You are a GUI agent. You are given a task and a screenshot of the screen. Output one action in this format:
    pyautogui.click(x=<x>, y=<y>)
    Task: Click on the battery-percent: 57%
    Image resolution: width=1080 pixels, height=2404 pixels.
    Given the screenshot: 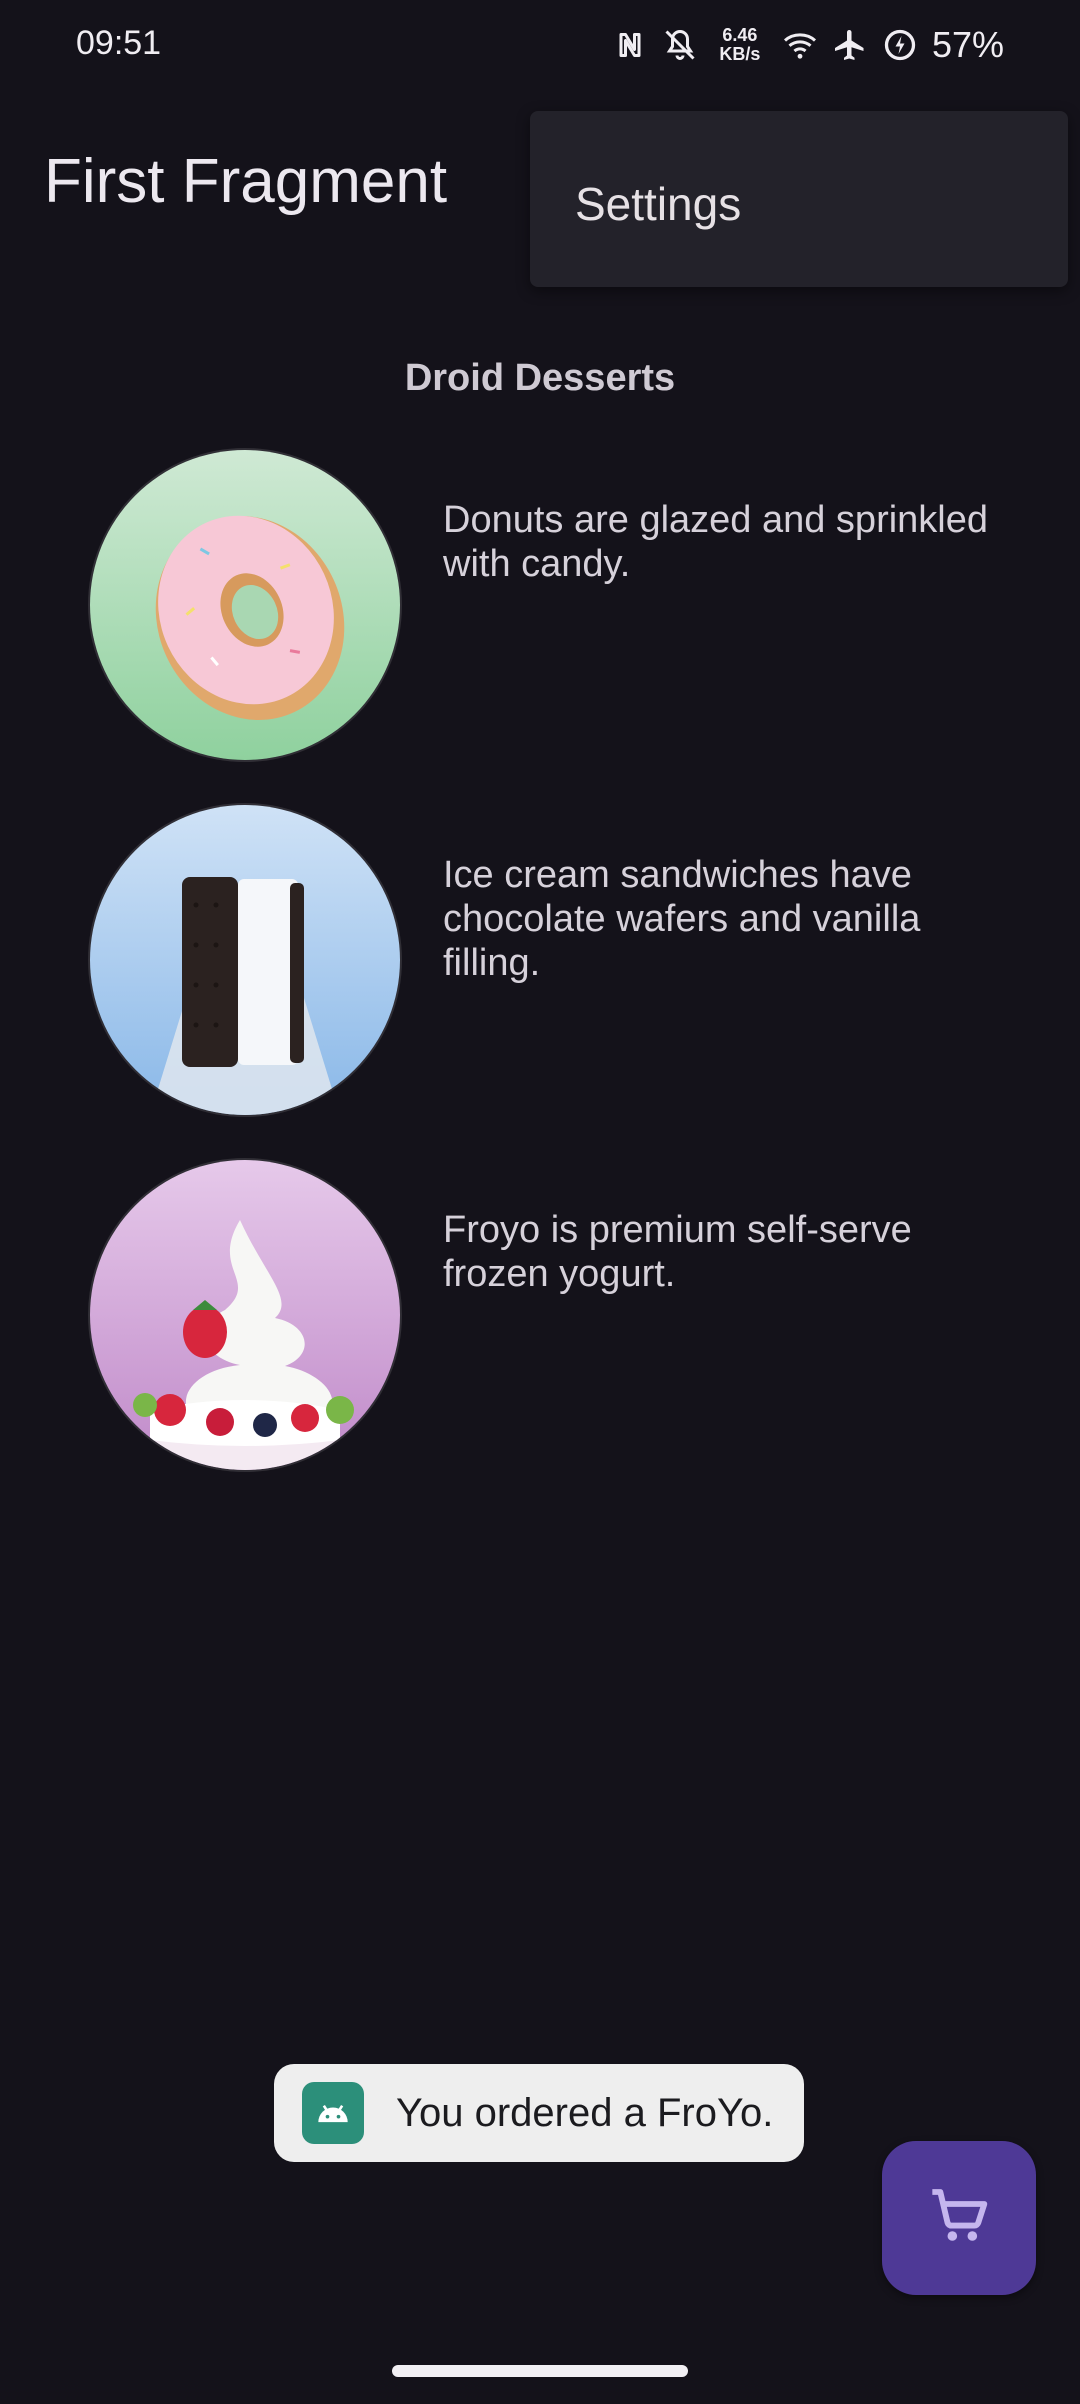 What is the action you would take?
    pyautogui.click(x=967, y=44)
    